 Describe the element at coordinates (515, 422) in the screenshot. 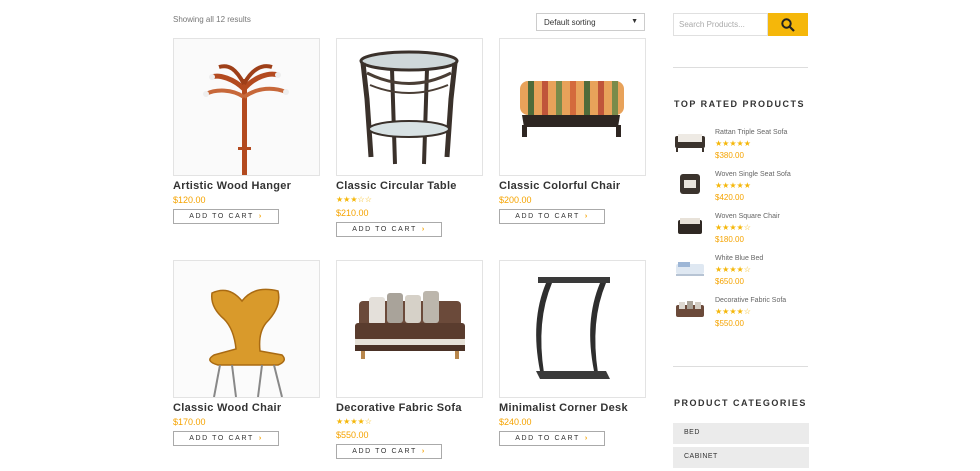

I see `product-price: $240.00` at that location.